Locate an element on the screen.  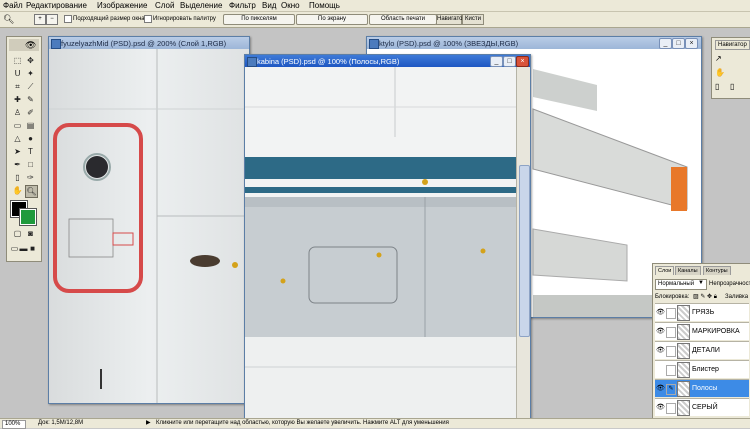
menu-window: Окно is located at coordinates (290, 5).